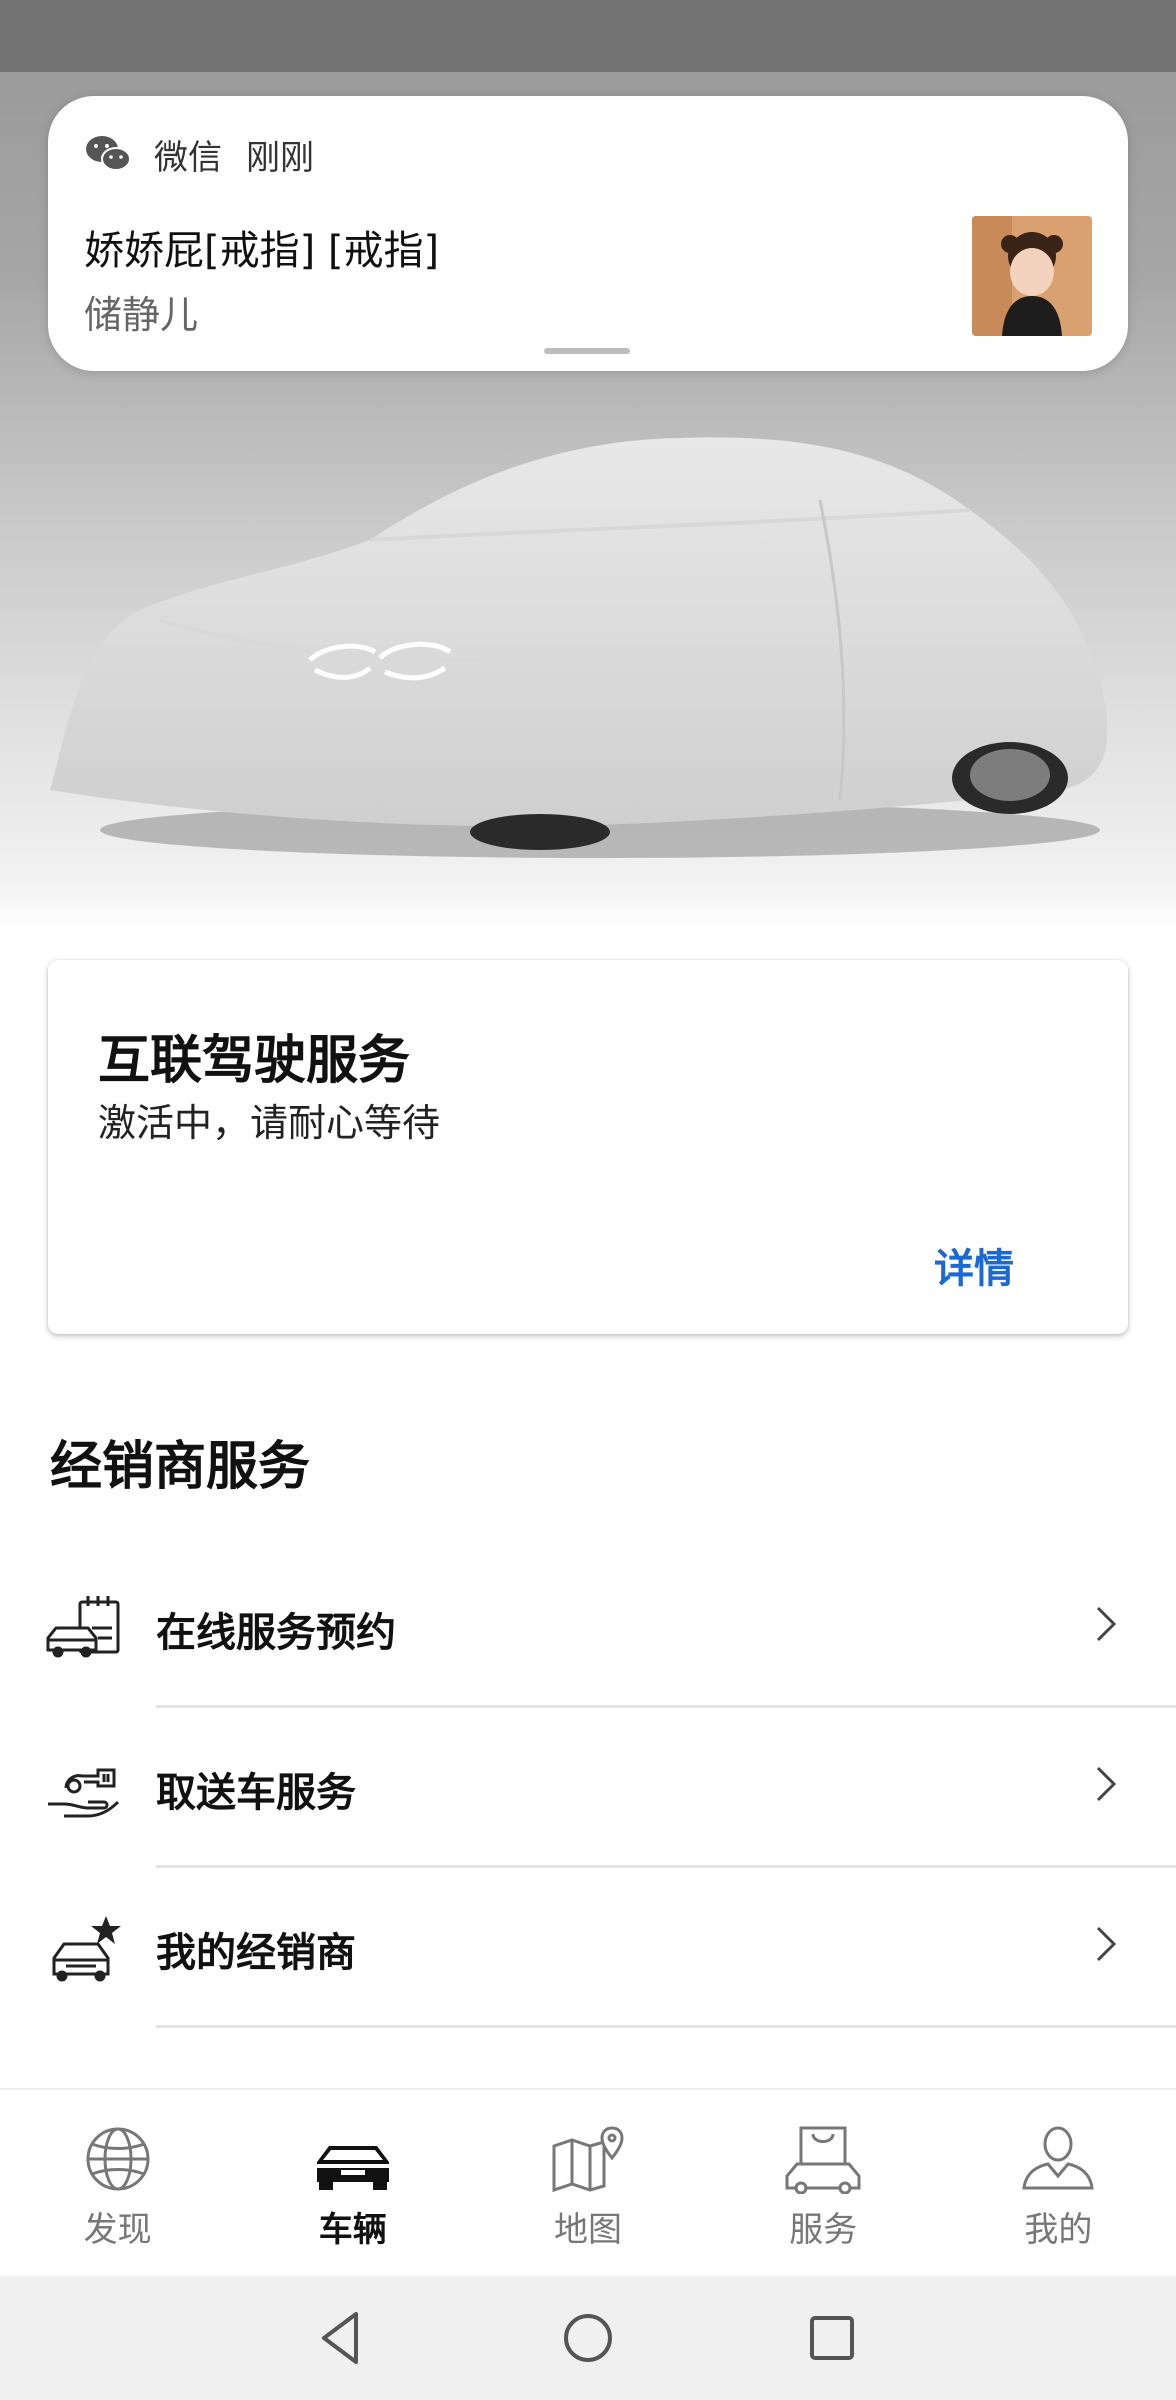 The height and width of the screenshot is (2400, 1176). Describe the element at coordinates (587, 351) in the screenshot. I see `notification-drag-handle` at that location.